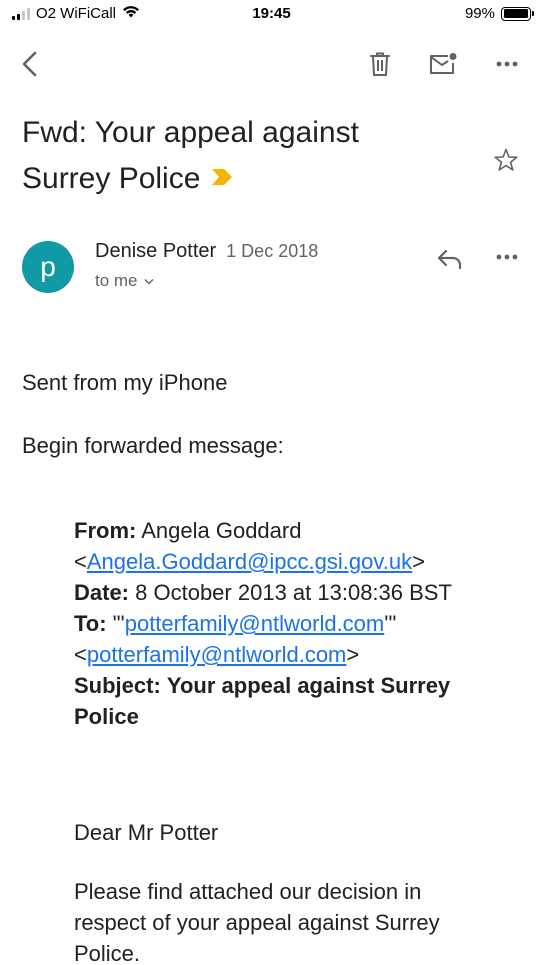 The image size is (543, 965). I want to click on trash-icon, so click(380, 64).